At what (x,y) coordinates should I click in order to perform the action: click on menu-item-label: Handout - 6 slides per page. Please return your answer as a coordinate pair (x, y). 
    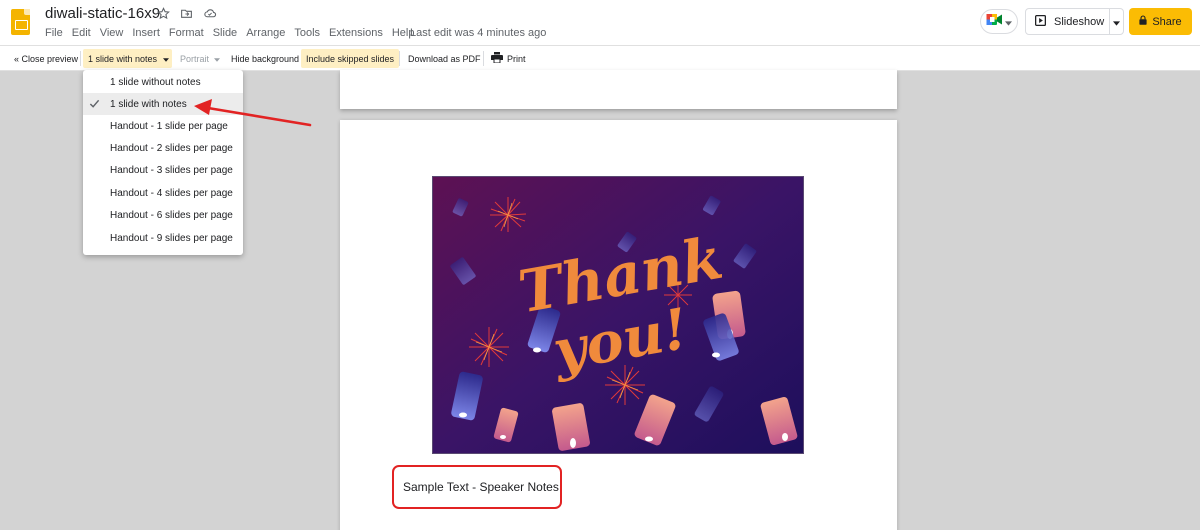
    Looking at the image, I should click on (171, 215).